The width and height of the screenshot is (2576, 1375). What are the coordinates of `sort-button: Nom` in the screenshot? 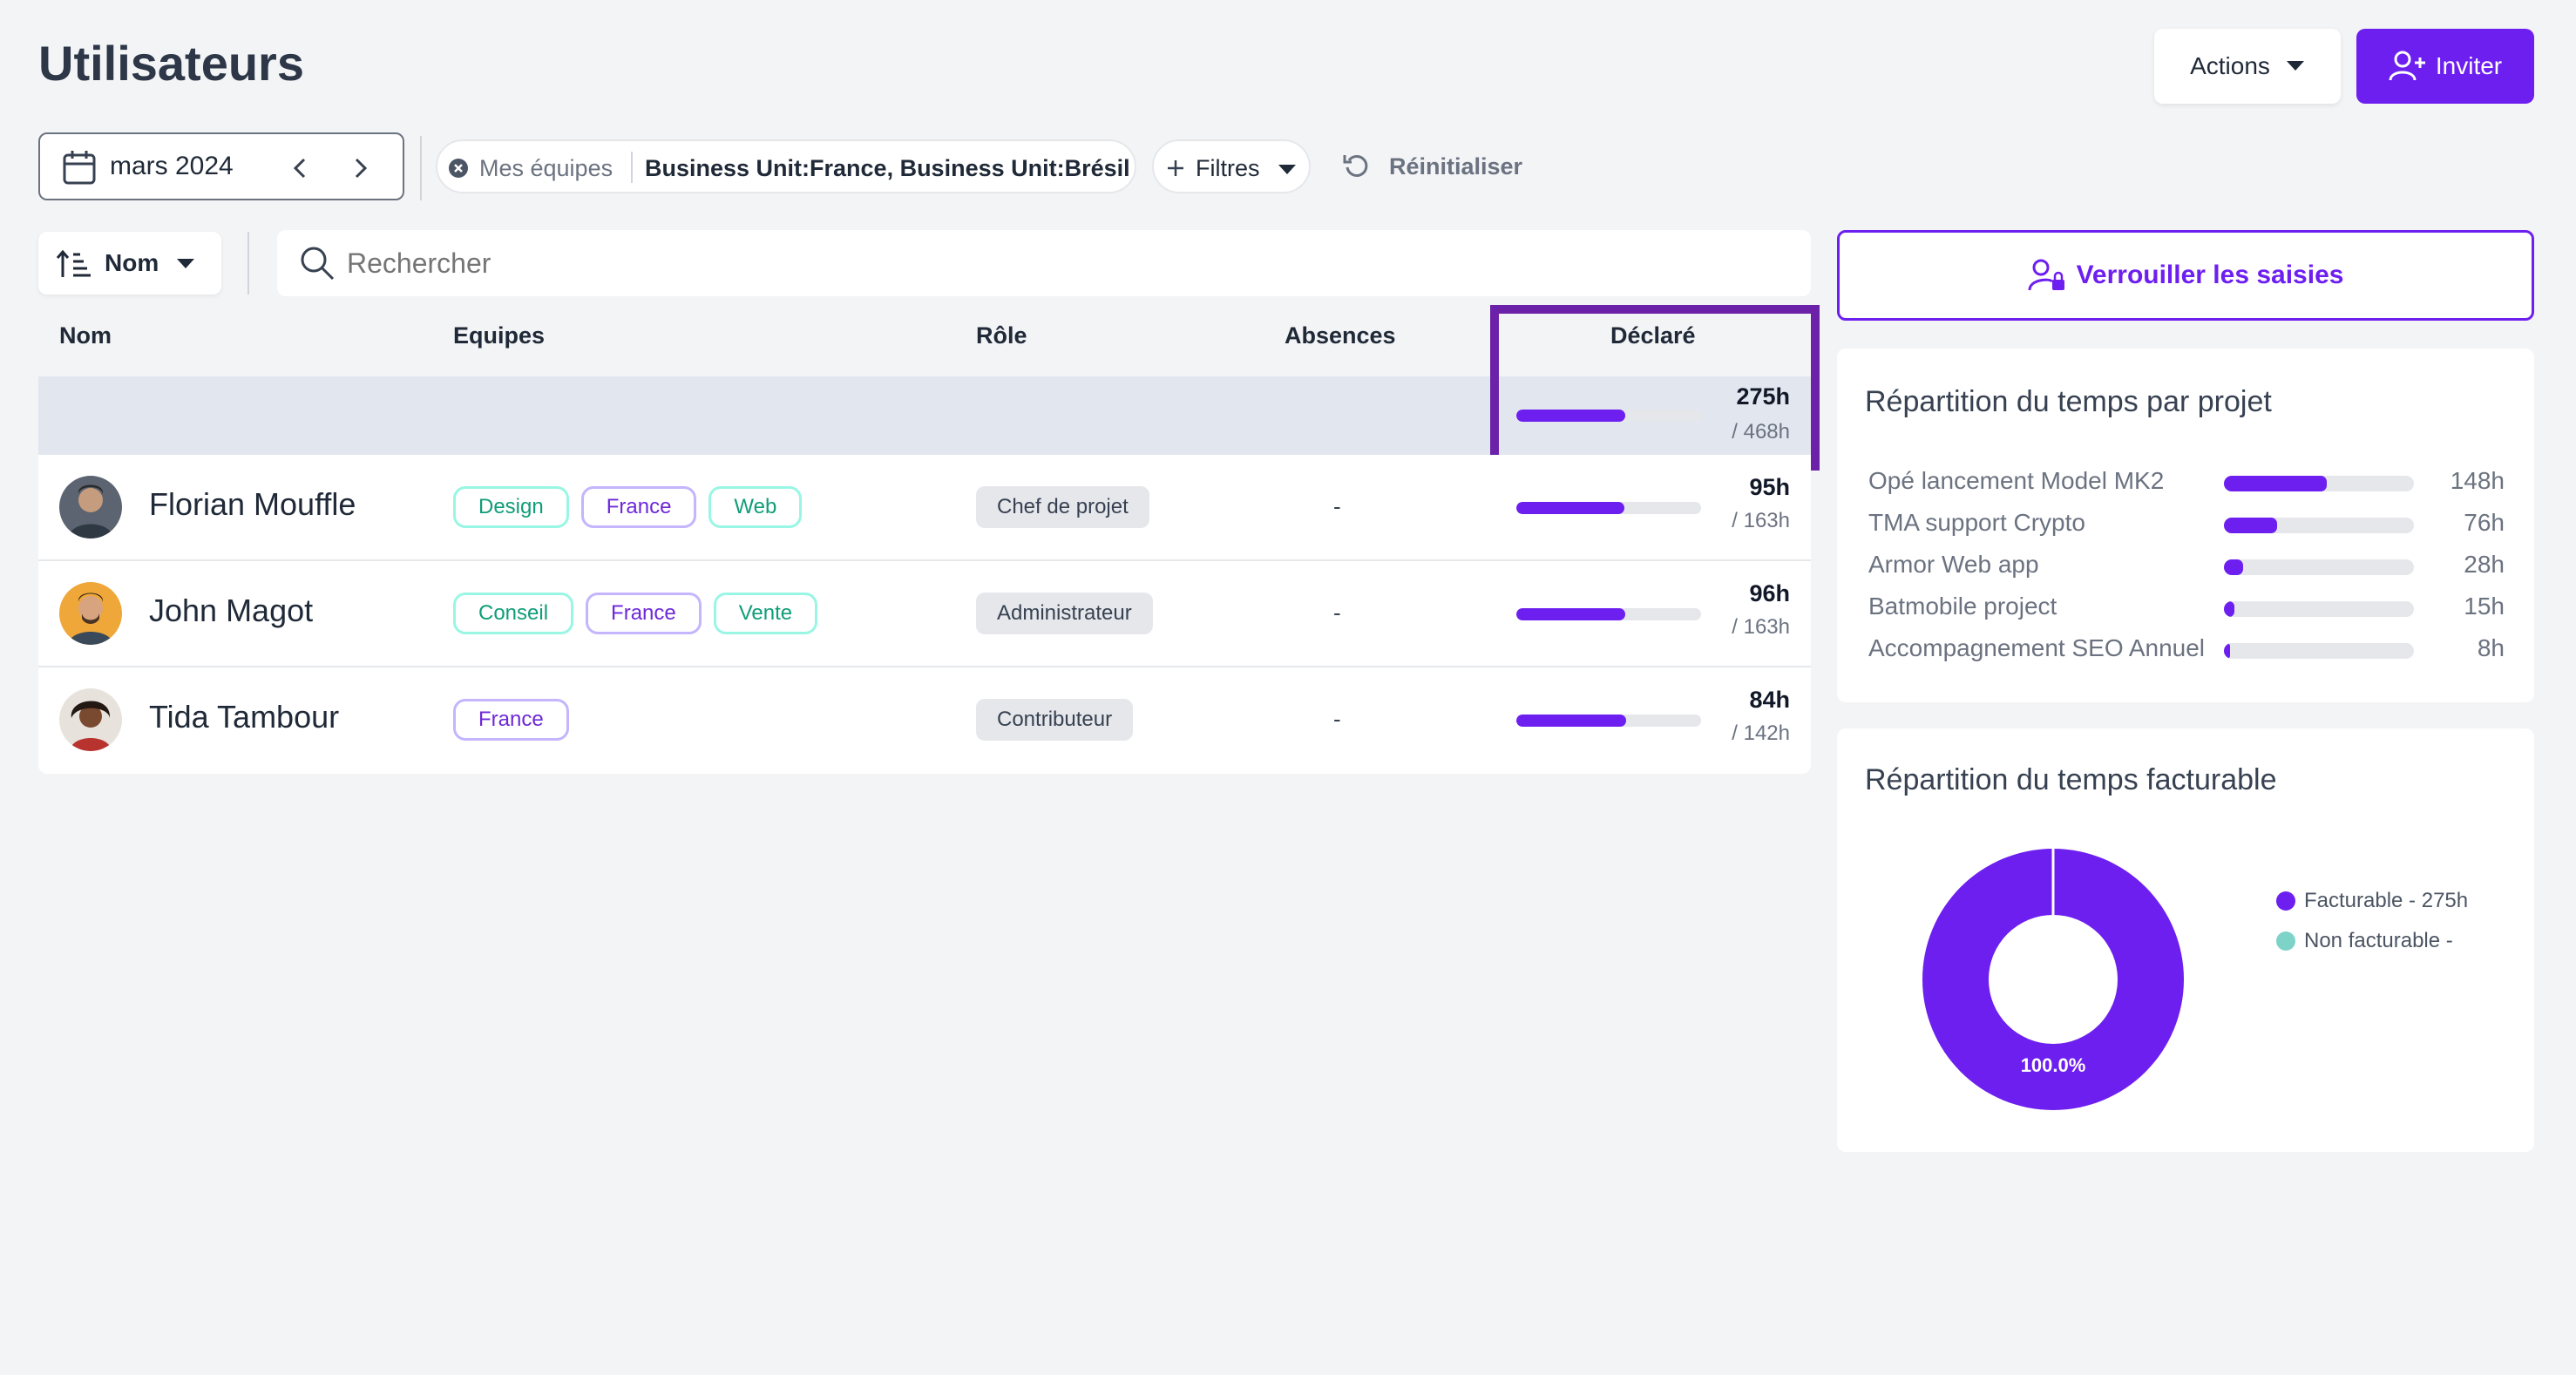 It's located at (129, 263).